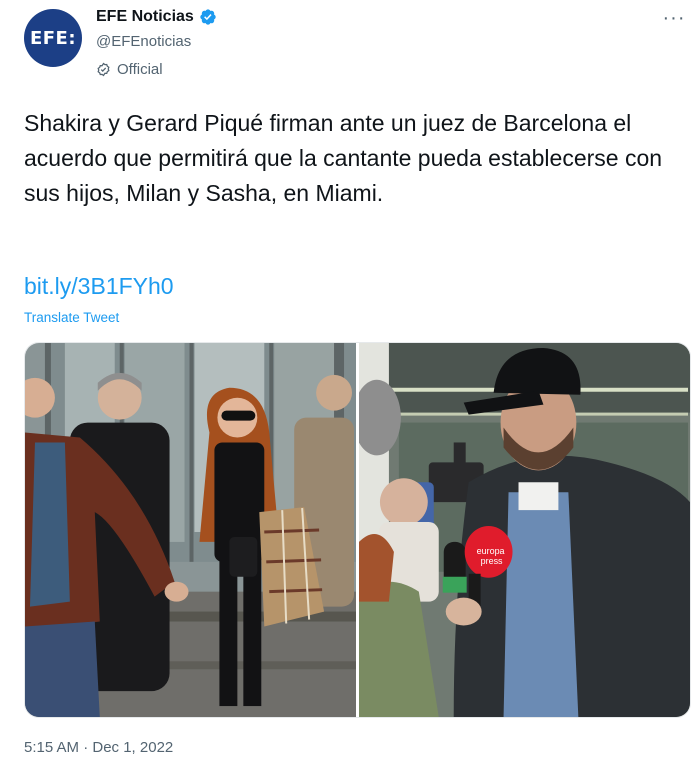  I want to click on handle: @EFEnoticias, so click(143, 41).